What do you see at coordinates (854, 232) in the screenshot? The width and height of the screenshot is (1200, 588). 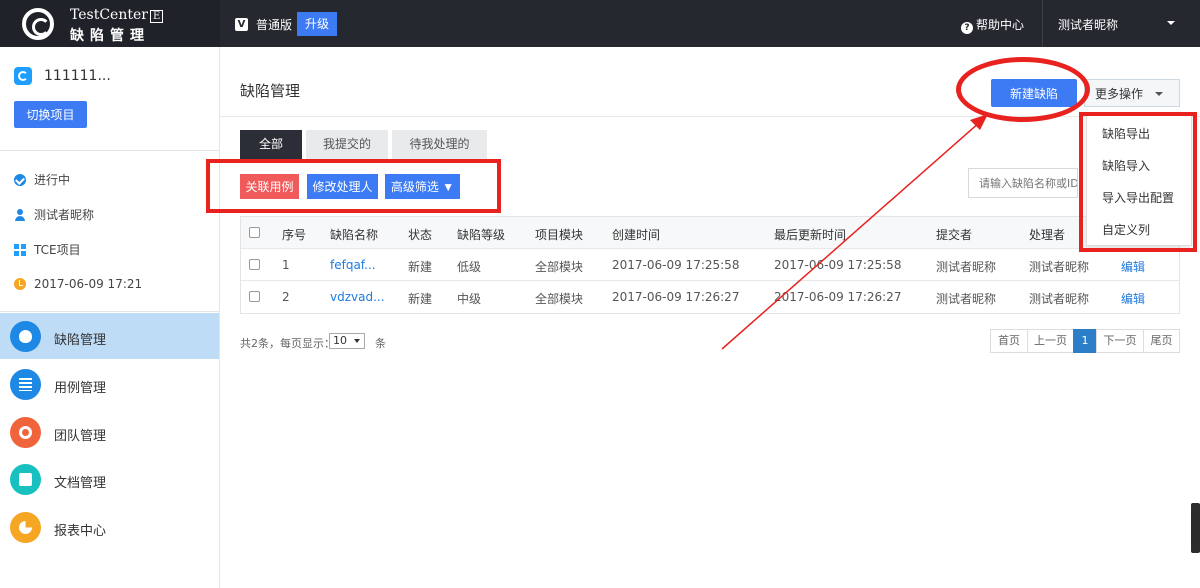 I see `annotation-arrow` at bounding box center [854, 232].